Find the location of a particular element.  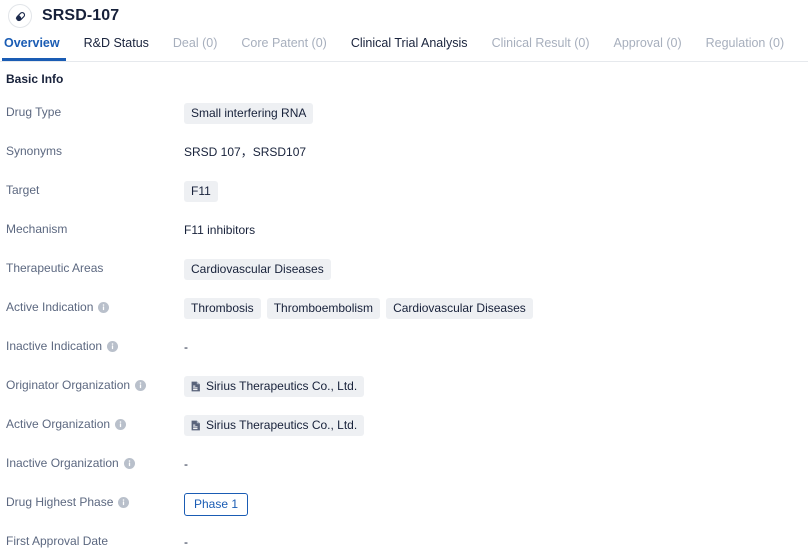

pill-capsule-icon is located at coordinates (20, 16).